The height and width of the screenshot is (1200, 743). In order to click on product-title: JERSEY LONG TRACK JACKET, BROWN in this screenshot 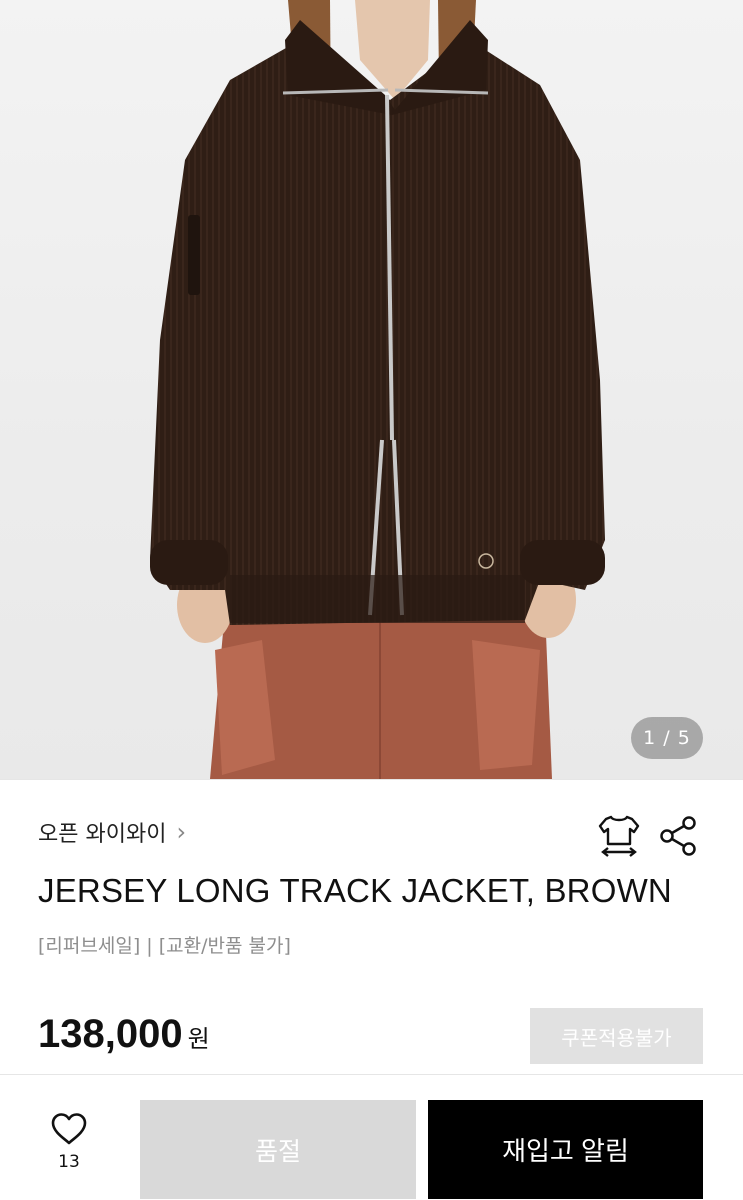, I will do `click(355, 890)`.